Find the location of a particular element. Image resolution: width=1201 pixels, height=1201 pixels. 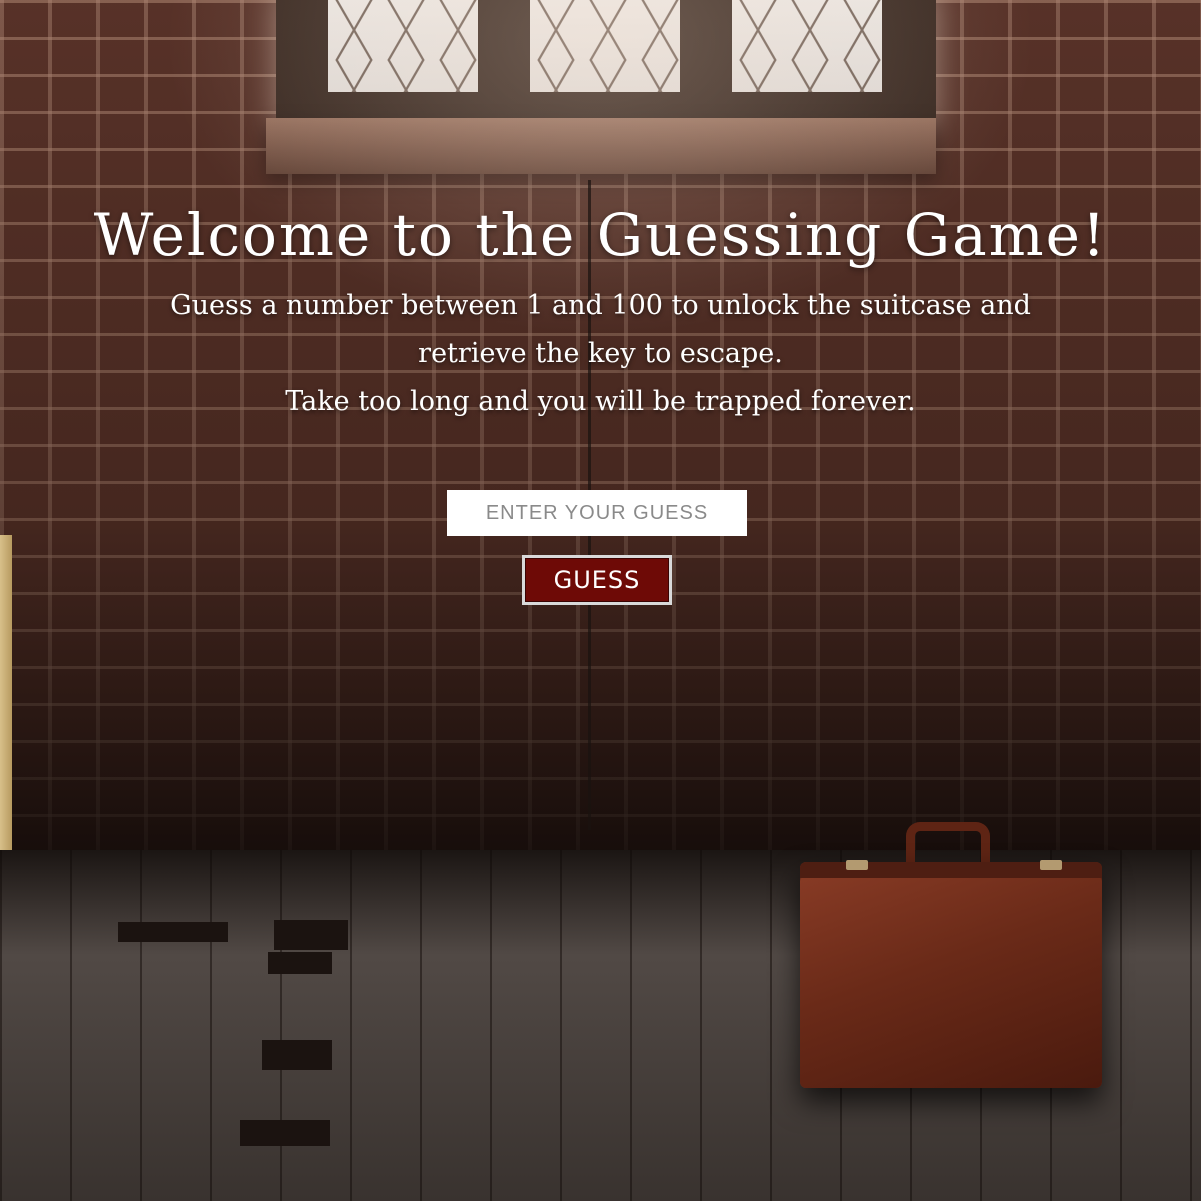

guess-input is located at coordinates (597, 513).